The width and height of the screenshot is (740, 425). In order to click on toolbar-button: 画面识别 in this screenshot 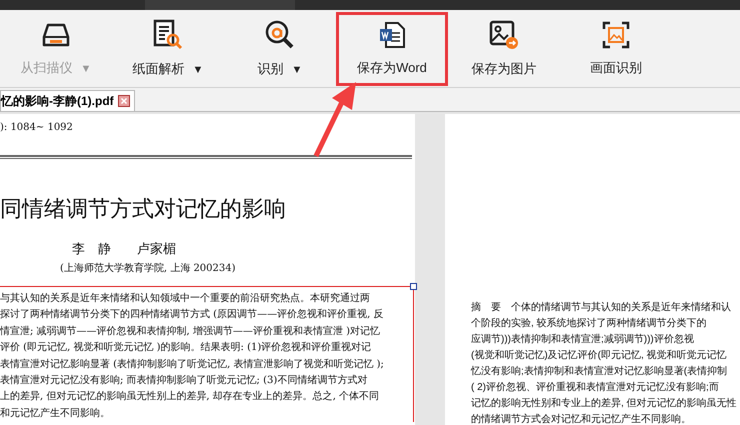, I will do `click(616, 49)`.